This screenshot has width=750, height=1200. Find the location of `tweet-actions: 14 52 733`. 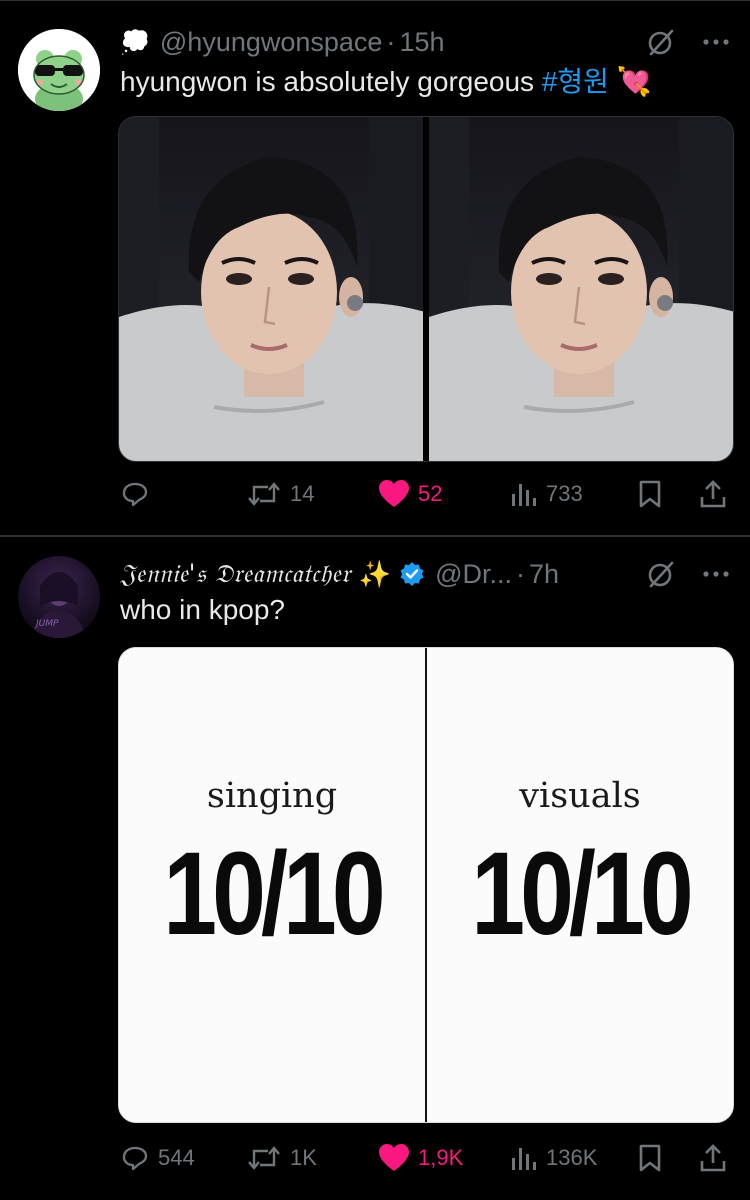

tweet-actions: 14 52 733 is located at coordinates (425, 494).